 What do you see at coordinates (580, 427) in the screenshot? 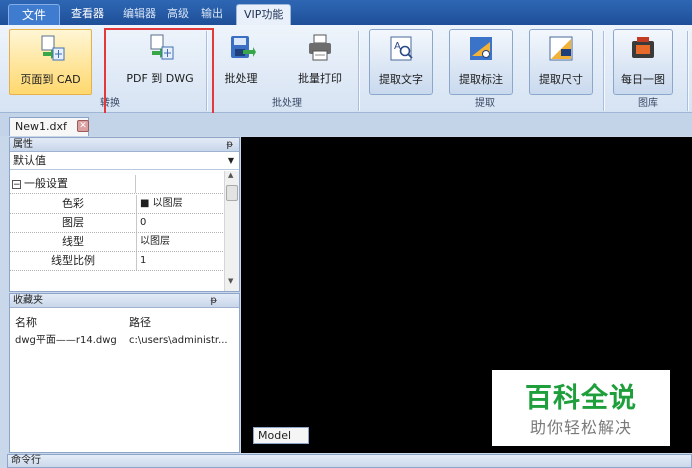
I see `watermark-subtitle: 助你轻松解决` at bounding box center [580, 427].